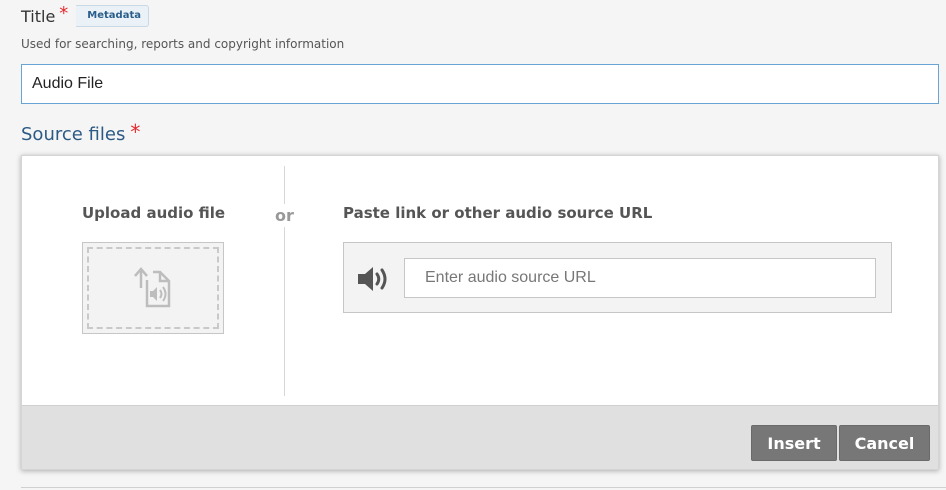  Describe the element at coordinates (640, 278) in the screenshot. I see `audio-url-input` at that location.